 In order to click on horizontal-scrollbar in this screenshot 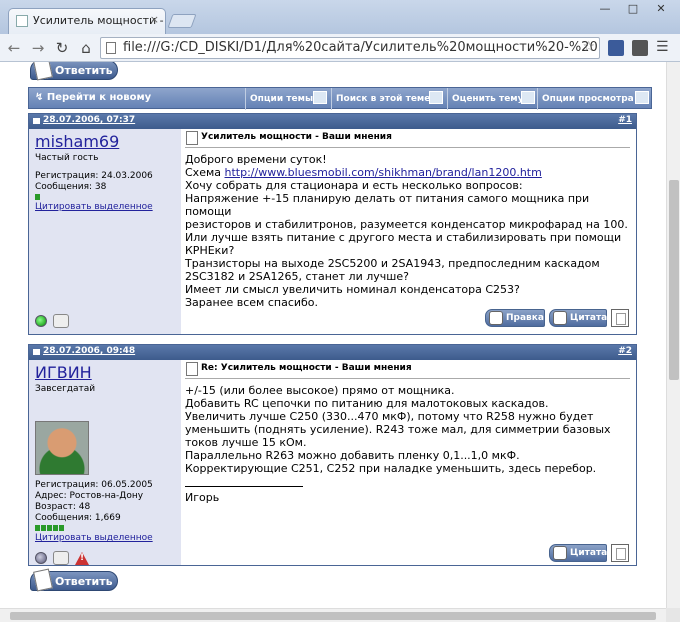, I will do `click(333, 615)`.